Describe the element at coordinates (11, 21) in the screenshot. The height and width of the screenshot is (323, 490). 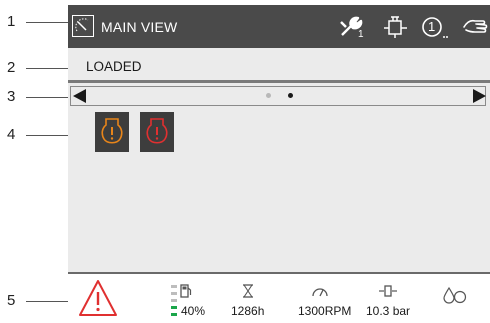
I see `callout-1: 1` at that location.